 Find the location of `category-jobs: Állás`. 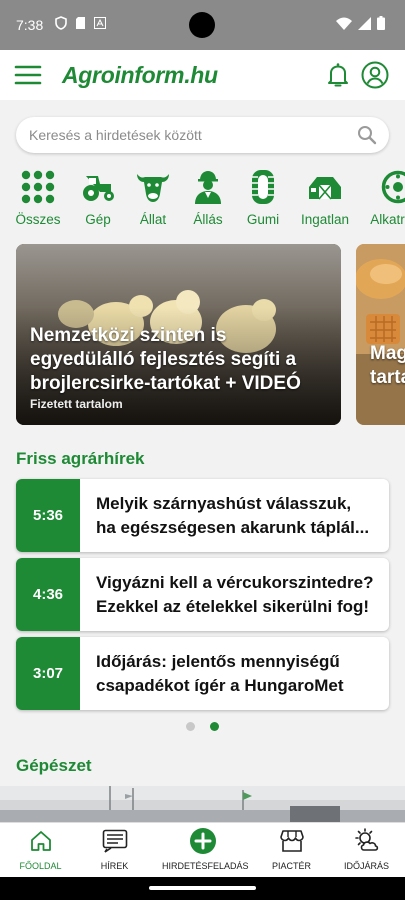

category-jobs: Állás is located at coordinates (208, 199).